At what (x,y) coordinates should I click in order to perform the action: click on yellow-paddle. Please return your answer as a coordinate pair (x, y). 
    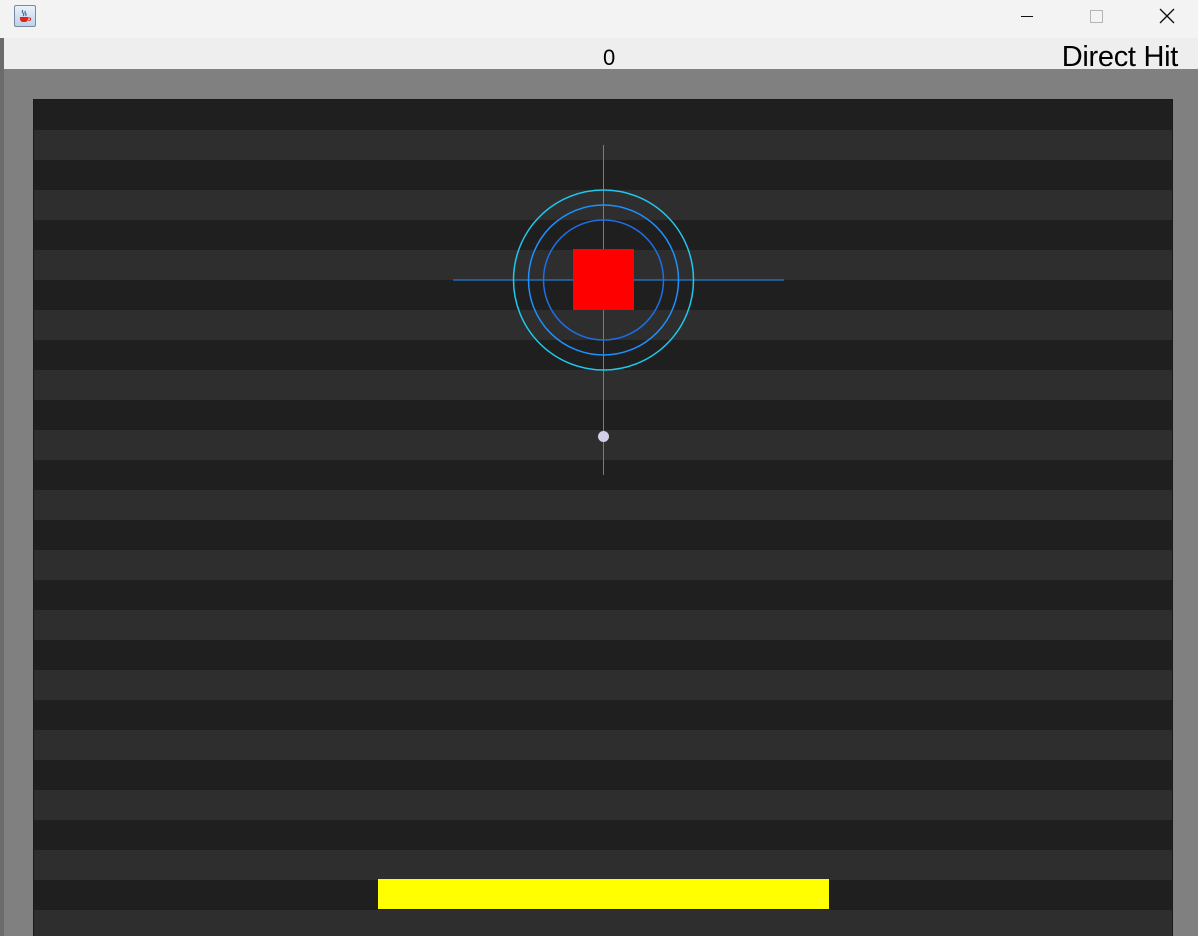
    Looking at the image, I should click on (603, 894).